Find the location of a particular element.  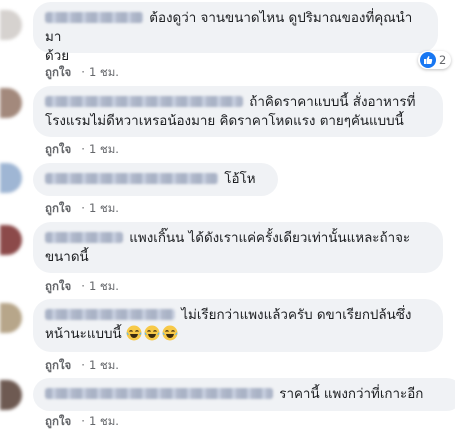

comment-text-line2: หน้านะแบบนี้ is located at coordinates (83, 334).